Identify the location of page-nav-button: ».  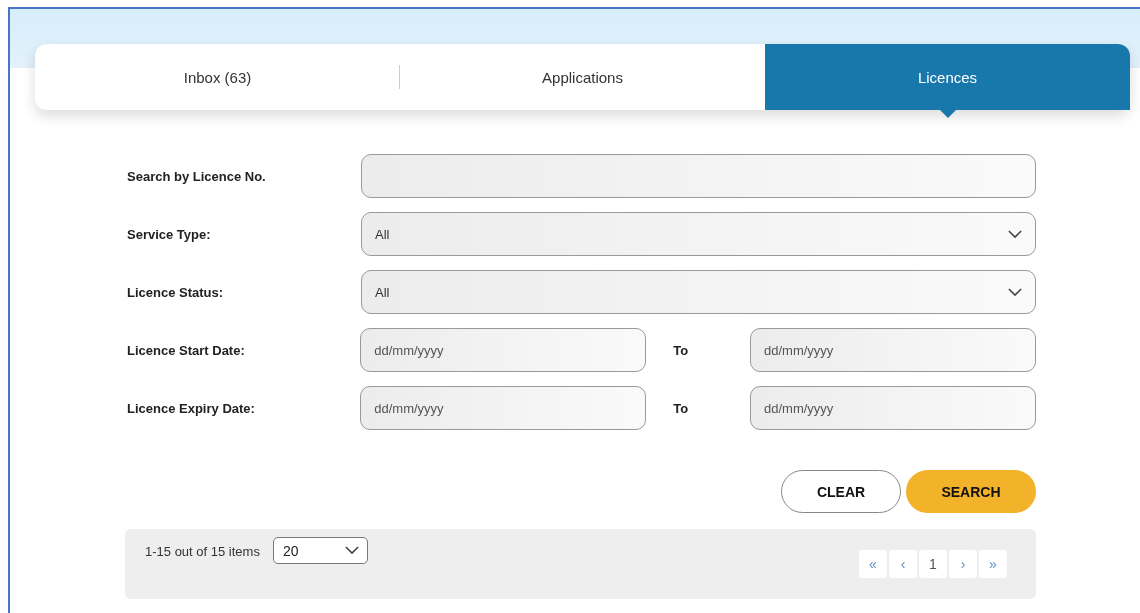
(993, 564).